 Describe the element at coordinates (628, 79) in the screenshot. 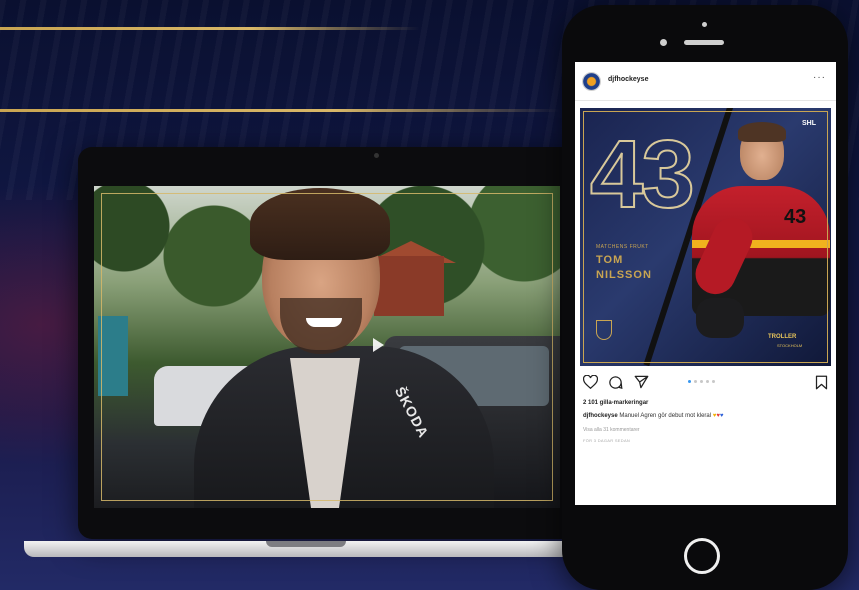

I see `post-username: djfhockeyse` at that location.